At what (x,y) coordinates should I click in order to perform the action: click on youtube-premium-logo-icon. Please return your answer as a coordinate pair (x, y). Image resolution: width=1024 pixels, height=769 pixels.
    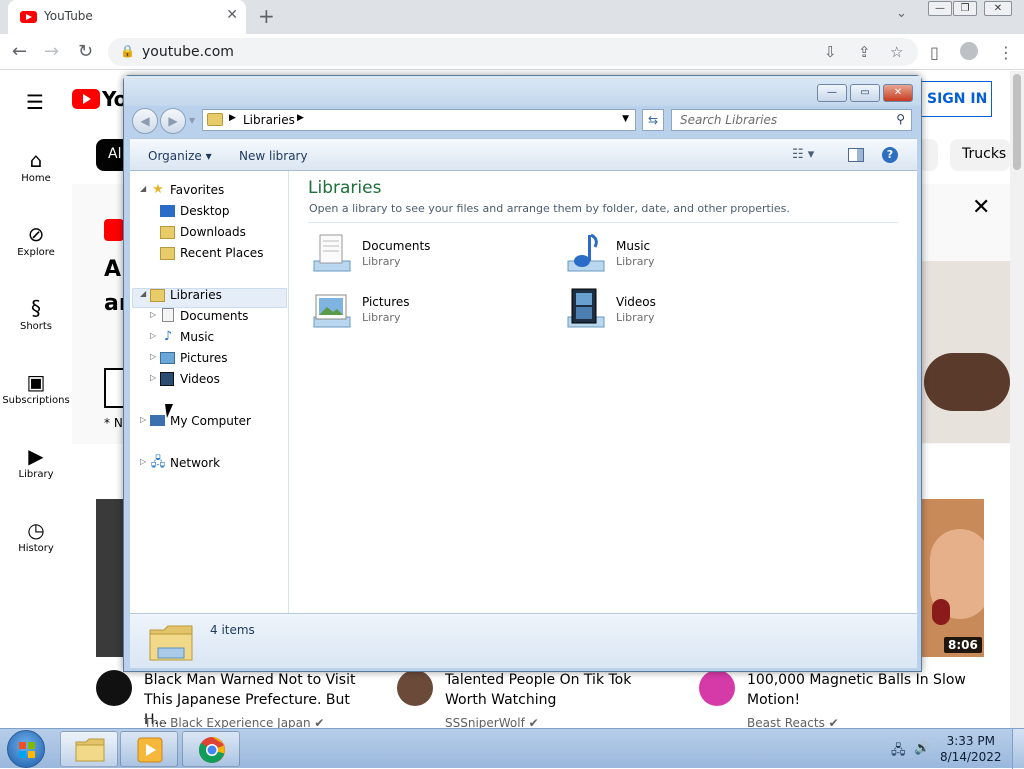
    Looking at the image, I should click on (114, 230).